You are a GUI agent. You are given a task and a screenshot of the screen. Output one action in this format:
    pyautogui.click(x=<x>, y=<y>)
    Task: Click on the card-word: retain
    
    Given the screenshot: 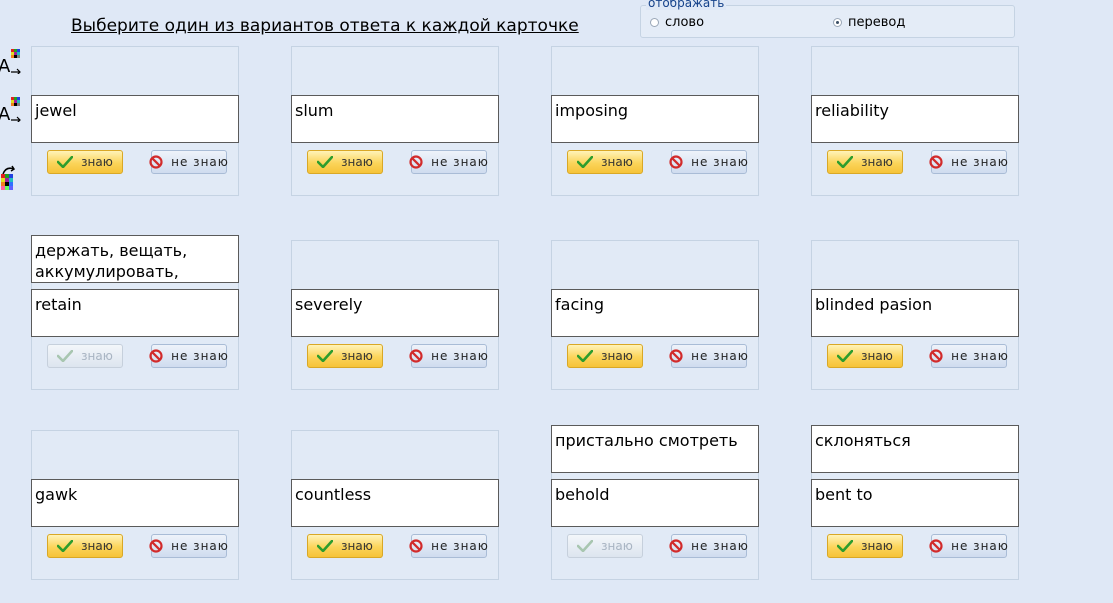 What is the action you would take?
    pyautogui.click(x=135, y=313)
    